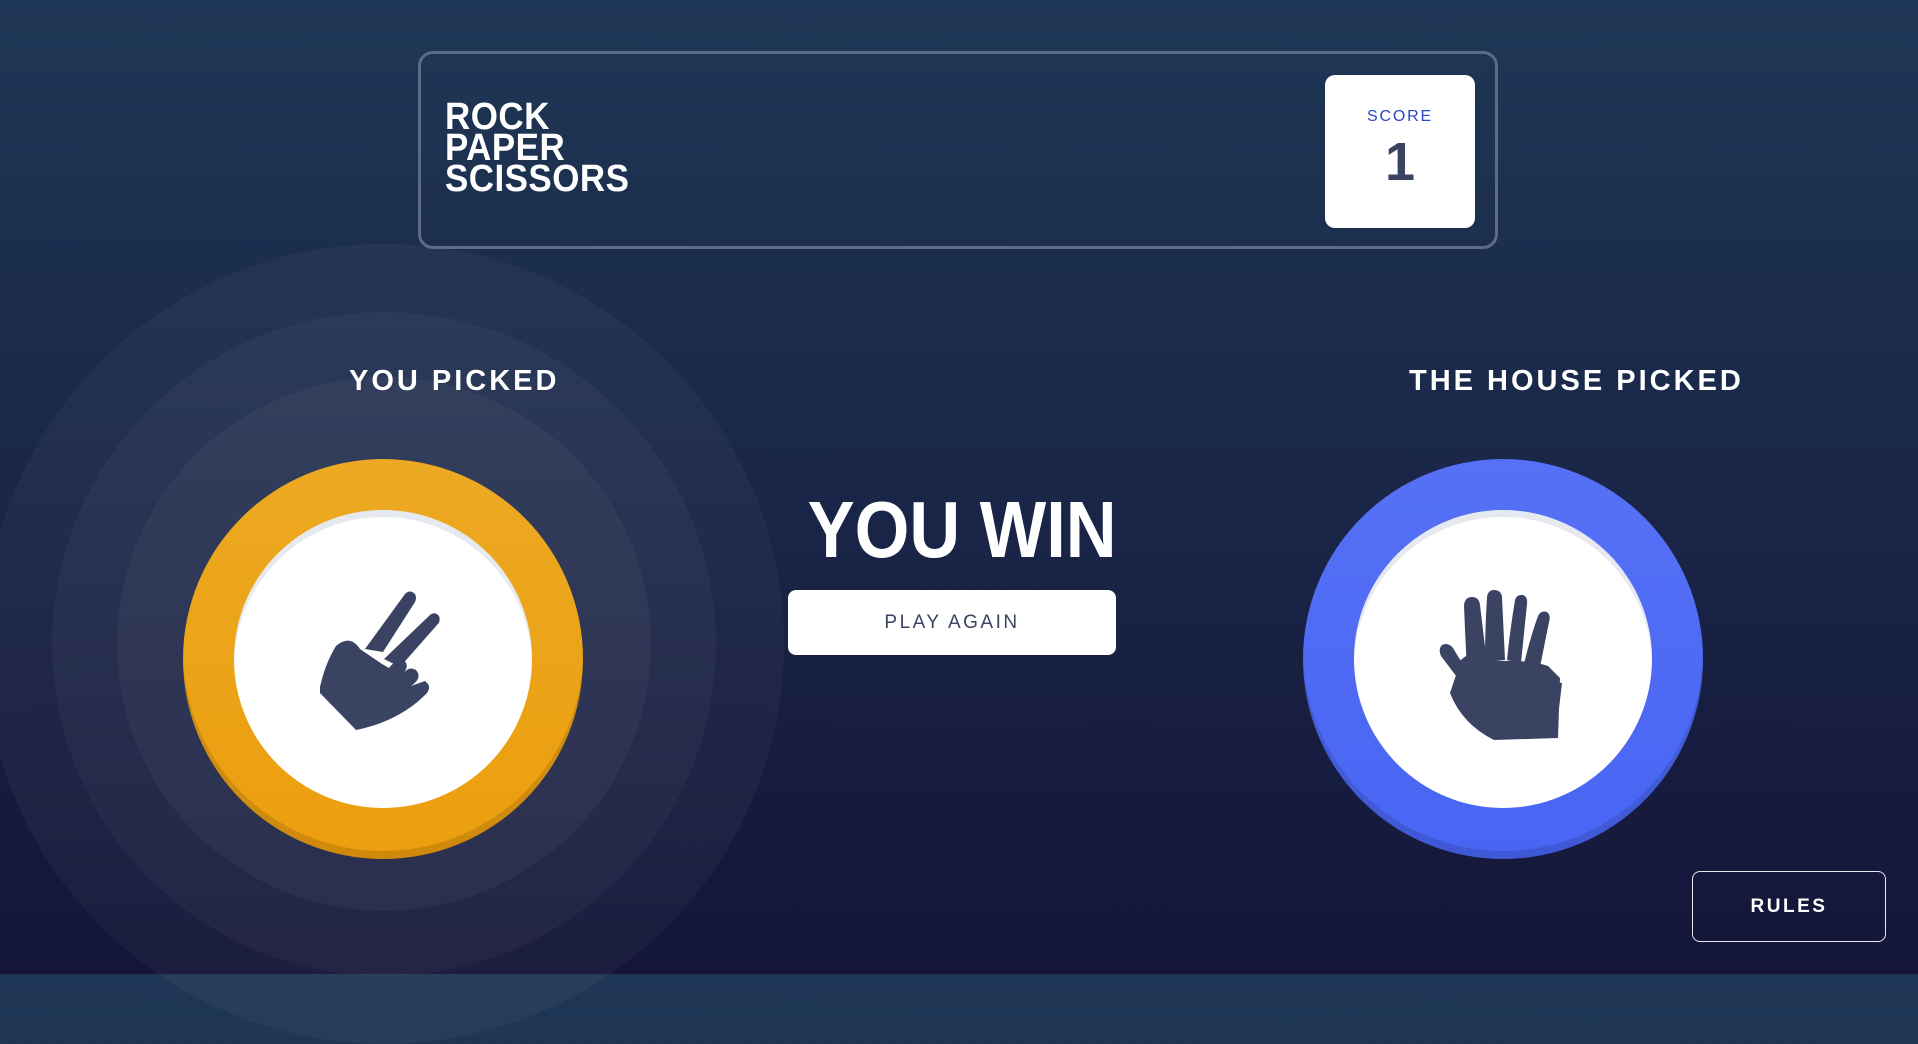 The image size is (1918, 1044). I want to click on player-token-face, so click(383, 659).